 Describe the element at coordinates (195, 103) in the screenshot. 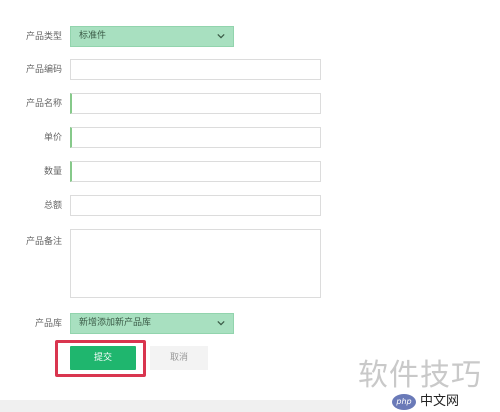

I see `product-name-input` at that location.